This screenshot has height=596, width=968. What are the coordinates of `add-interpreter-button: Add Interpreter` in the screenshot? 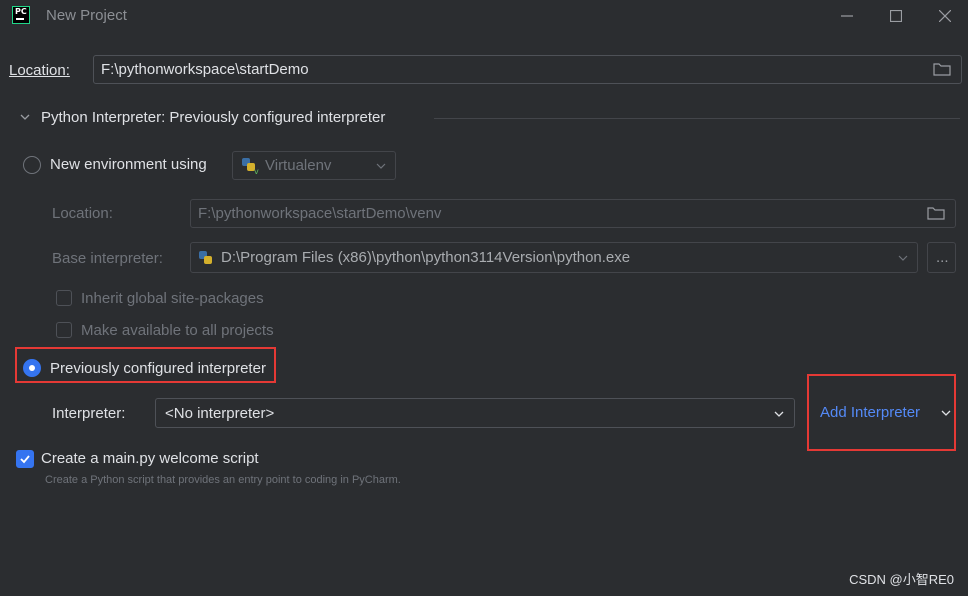 It's located at (885, 414).